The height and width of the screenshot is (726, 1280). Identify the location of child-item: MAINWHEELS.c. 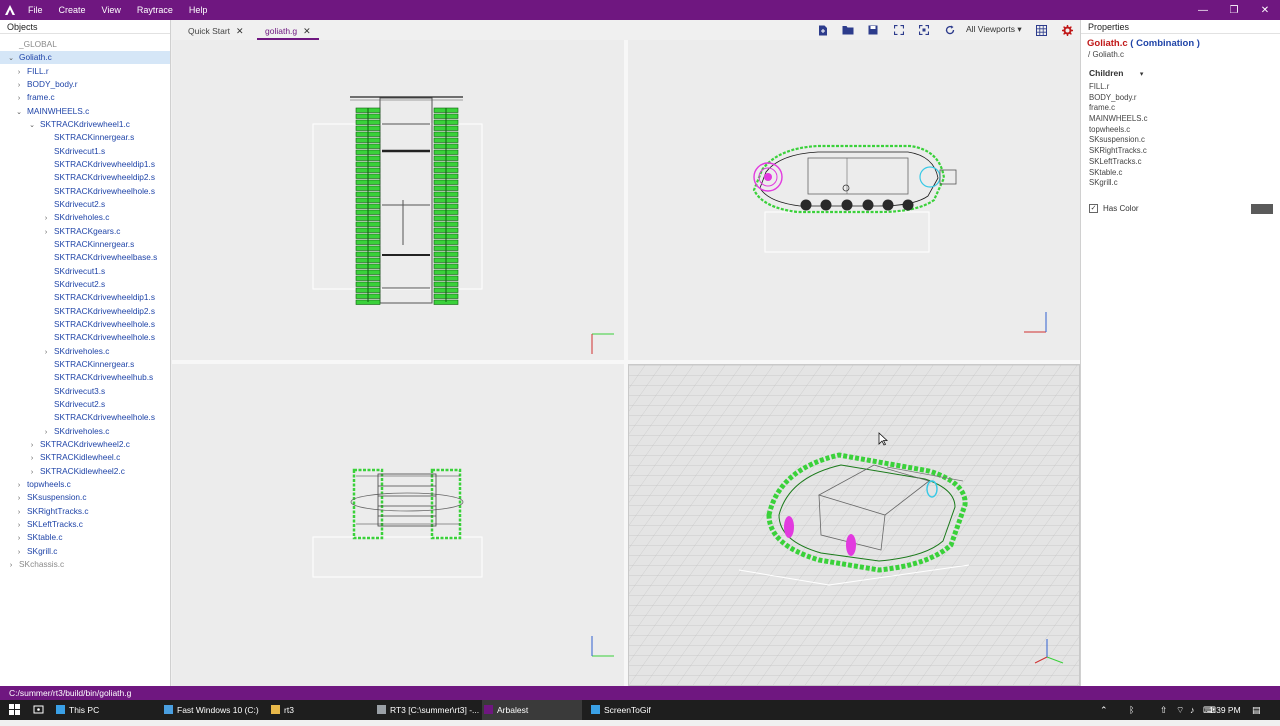
(1118, 119).